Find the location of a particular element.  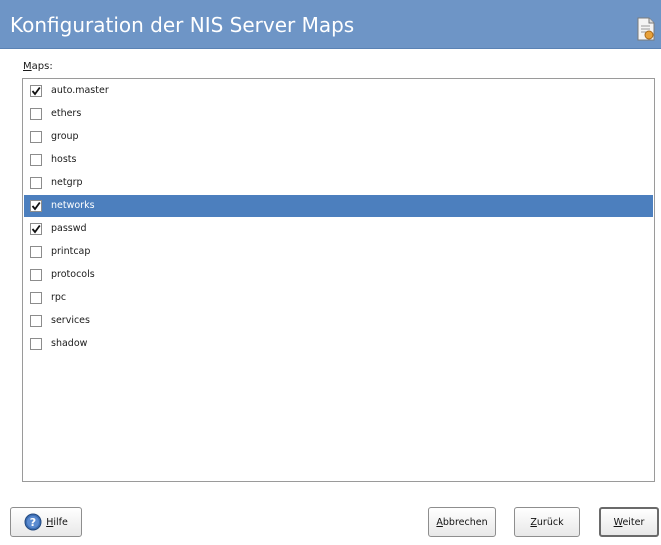

map-name: netgrp is located at coordinates (67, 182).